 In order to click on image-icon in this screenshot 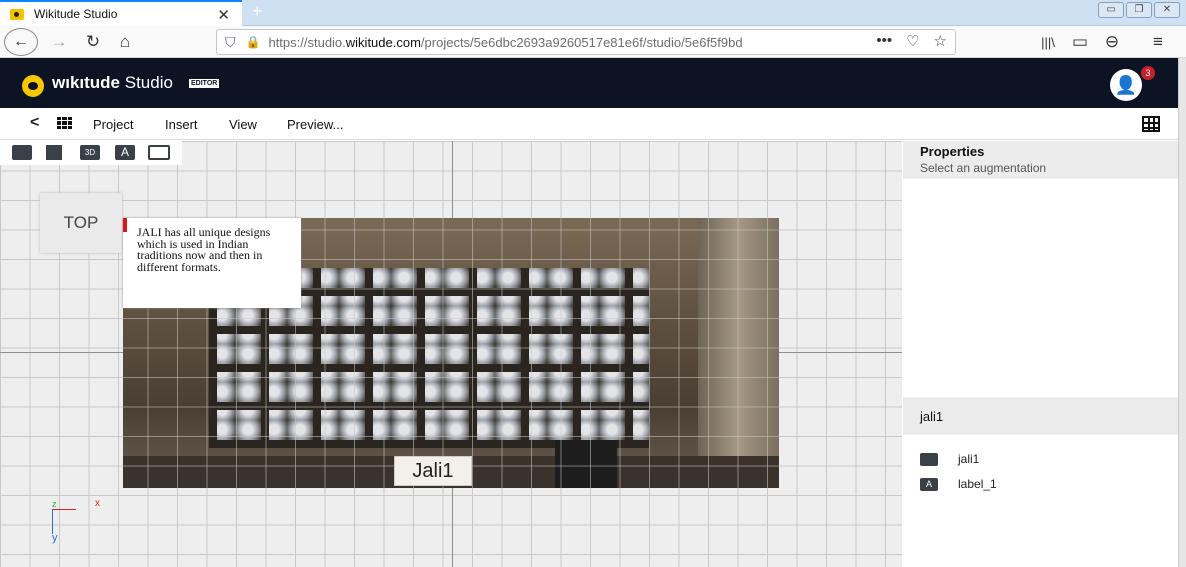, I will do `click(929, 459)`.